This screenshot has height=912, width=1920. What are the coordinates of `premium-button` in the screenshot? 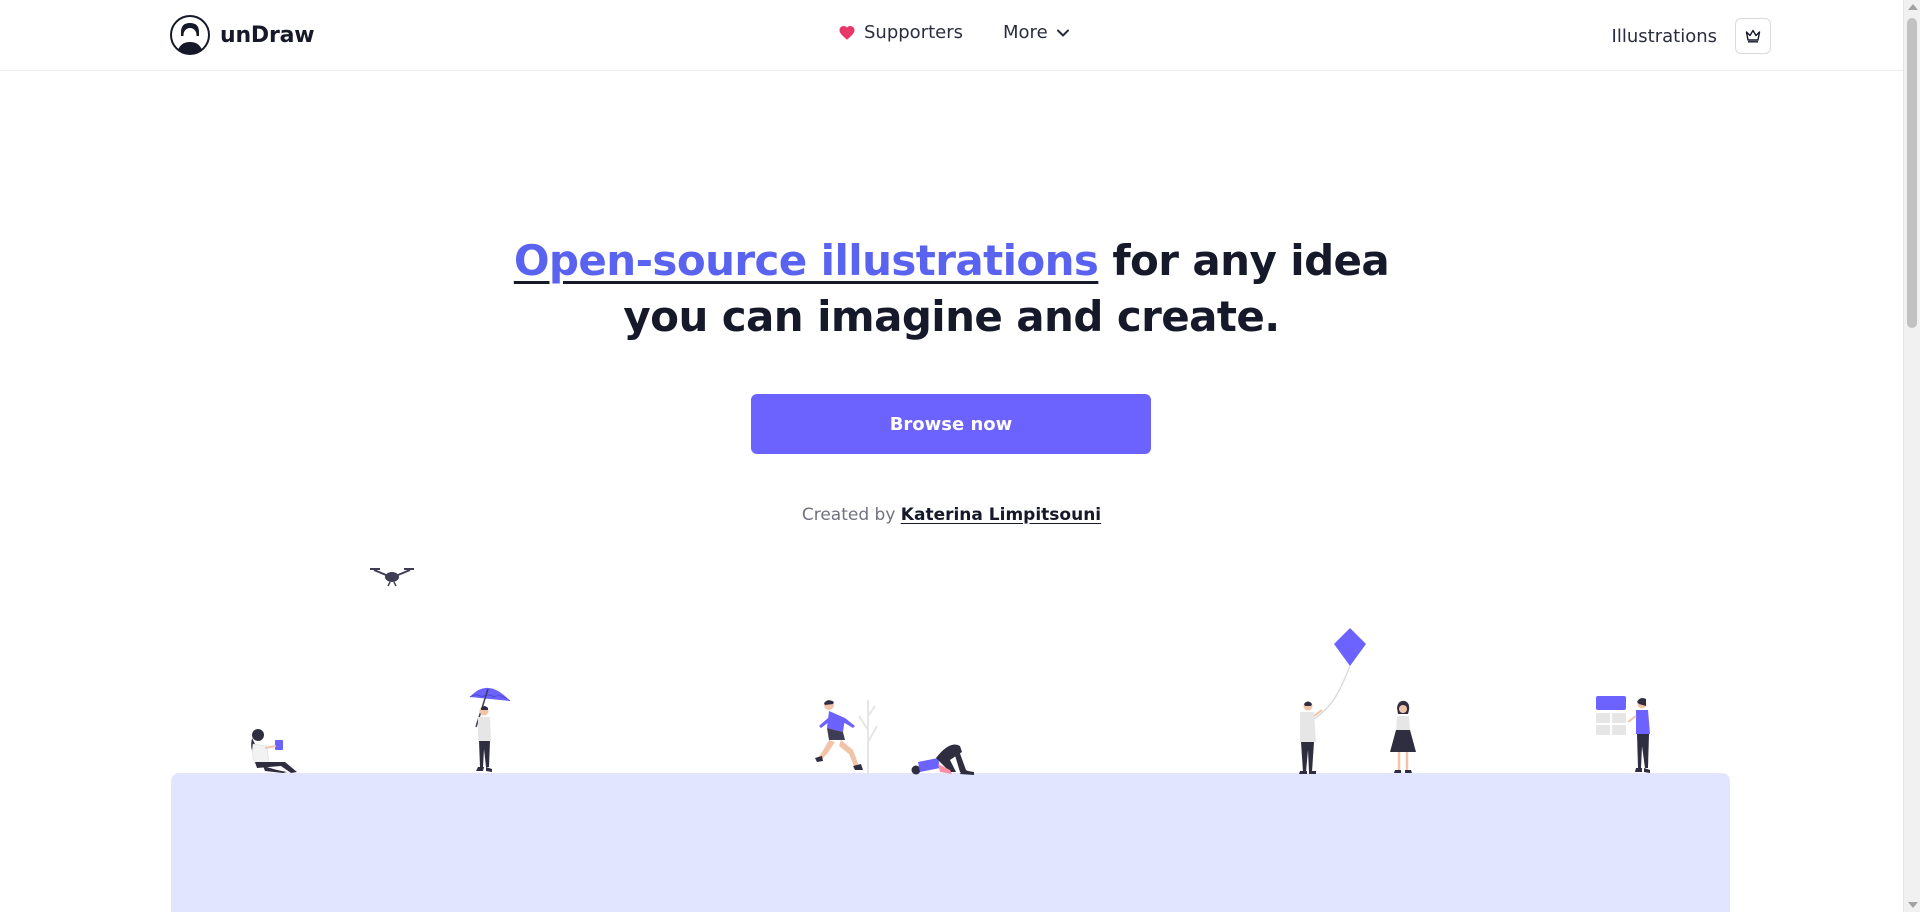 It's located at (1753, 36).